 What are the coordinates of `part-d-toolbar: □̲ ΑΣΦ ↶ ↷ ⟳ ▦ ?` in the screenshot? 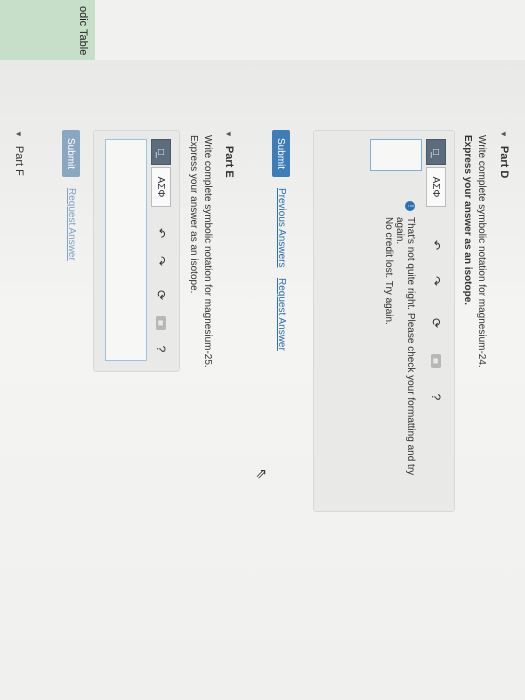 It's located at (436, 272).